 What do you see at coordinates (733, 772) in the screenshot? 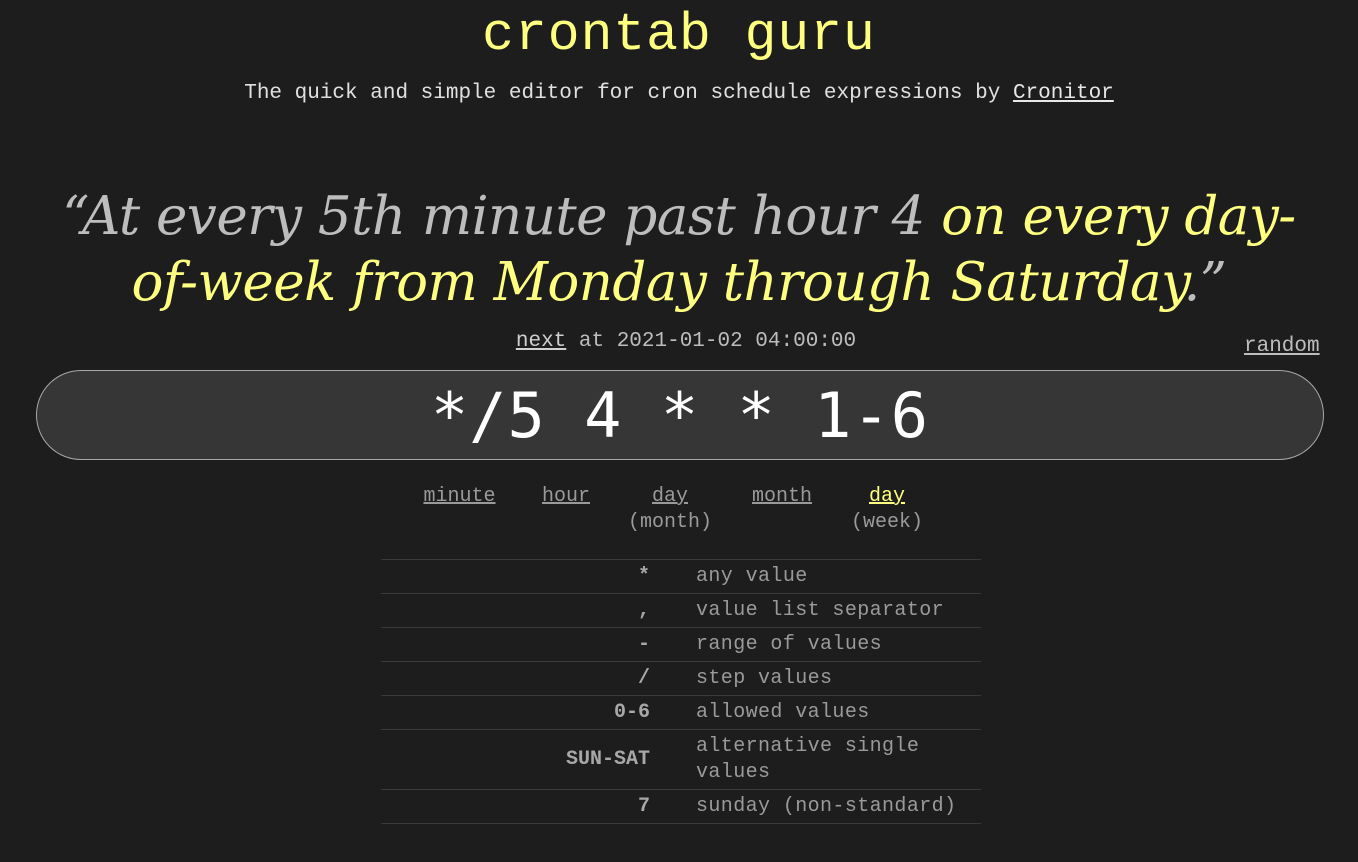
I see `legend-description-line: values` at bounding box center [733, 772].